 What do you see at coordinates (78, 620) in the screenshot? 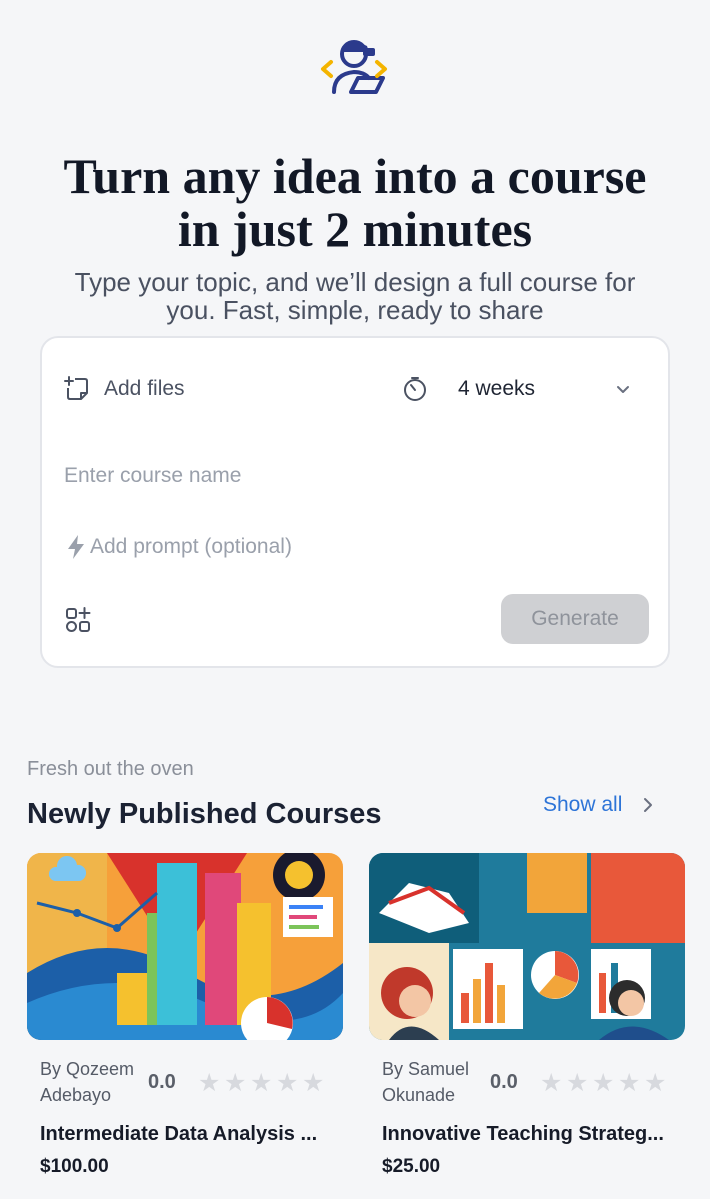
I see `add-widget-icon` at bounding box center [78, 620].